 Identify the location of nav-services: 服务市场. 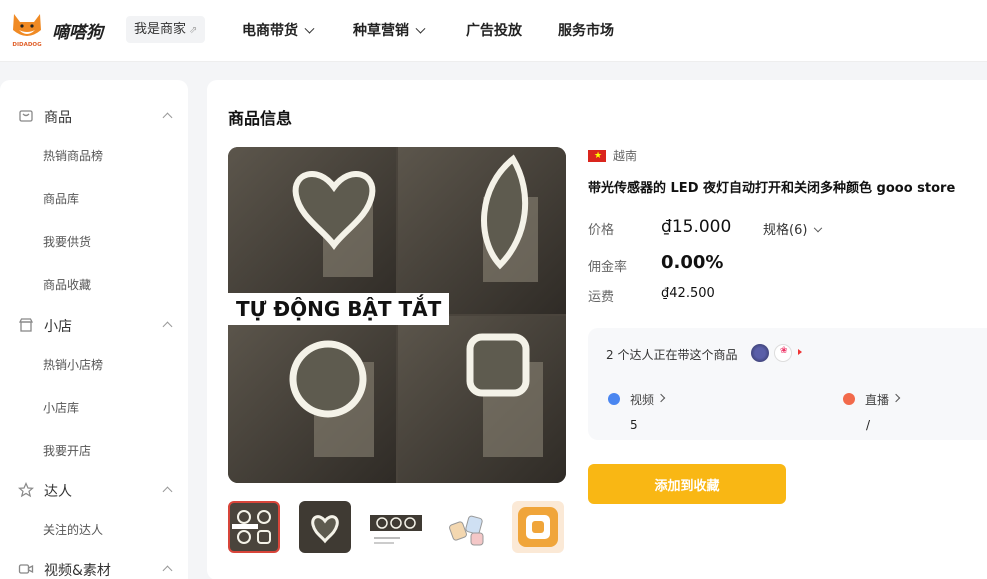
(586, 30).